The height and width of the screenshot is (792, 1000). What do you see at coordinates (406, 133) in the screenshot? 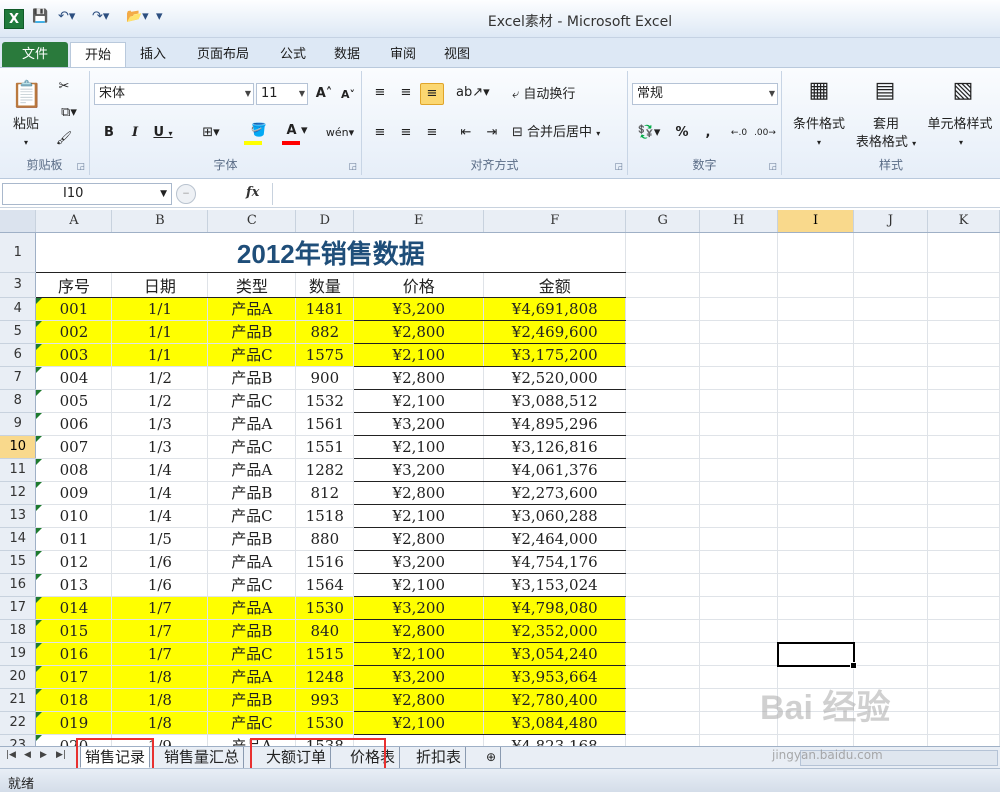
I see `align-center-icon: ≡` at bounding box center [406, 133].